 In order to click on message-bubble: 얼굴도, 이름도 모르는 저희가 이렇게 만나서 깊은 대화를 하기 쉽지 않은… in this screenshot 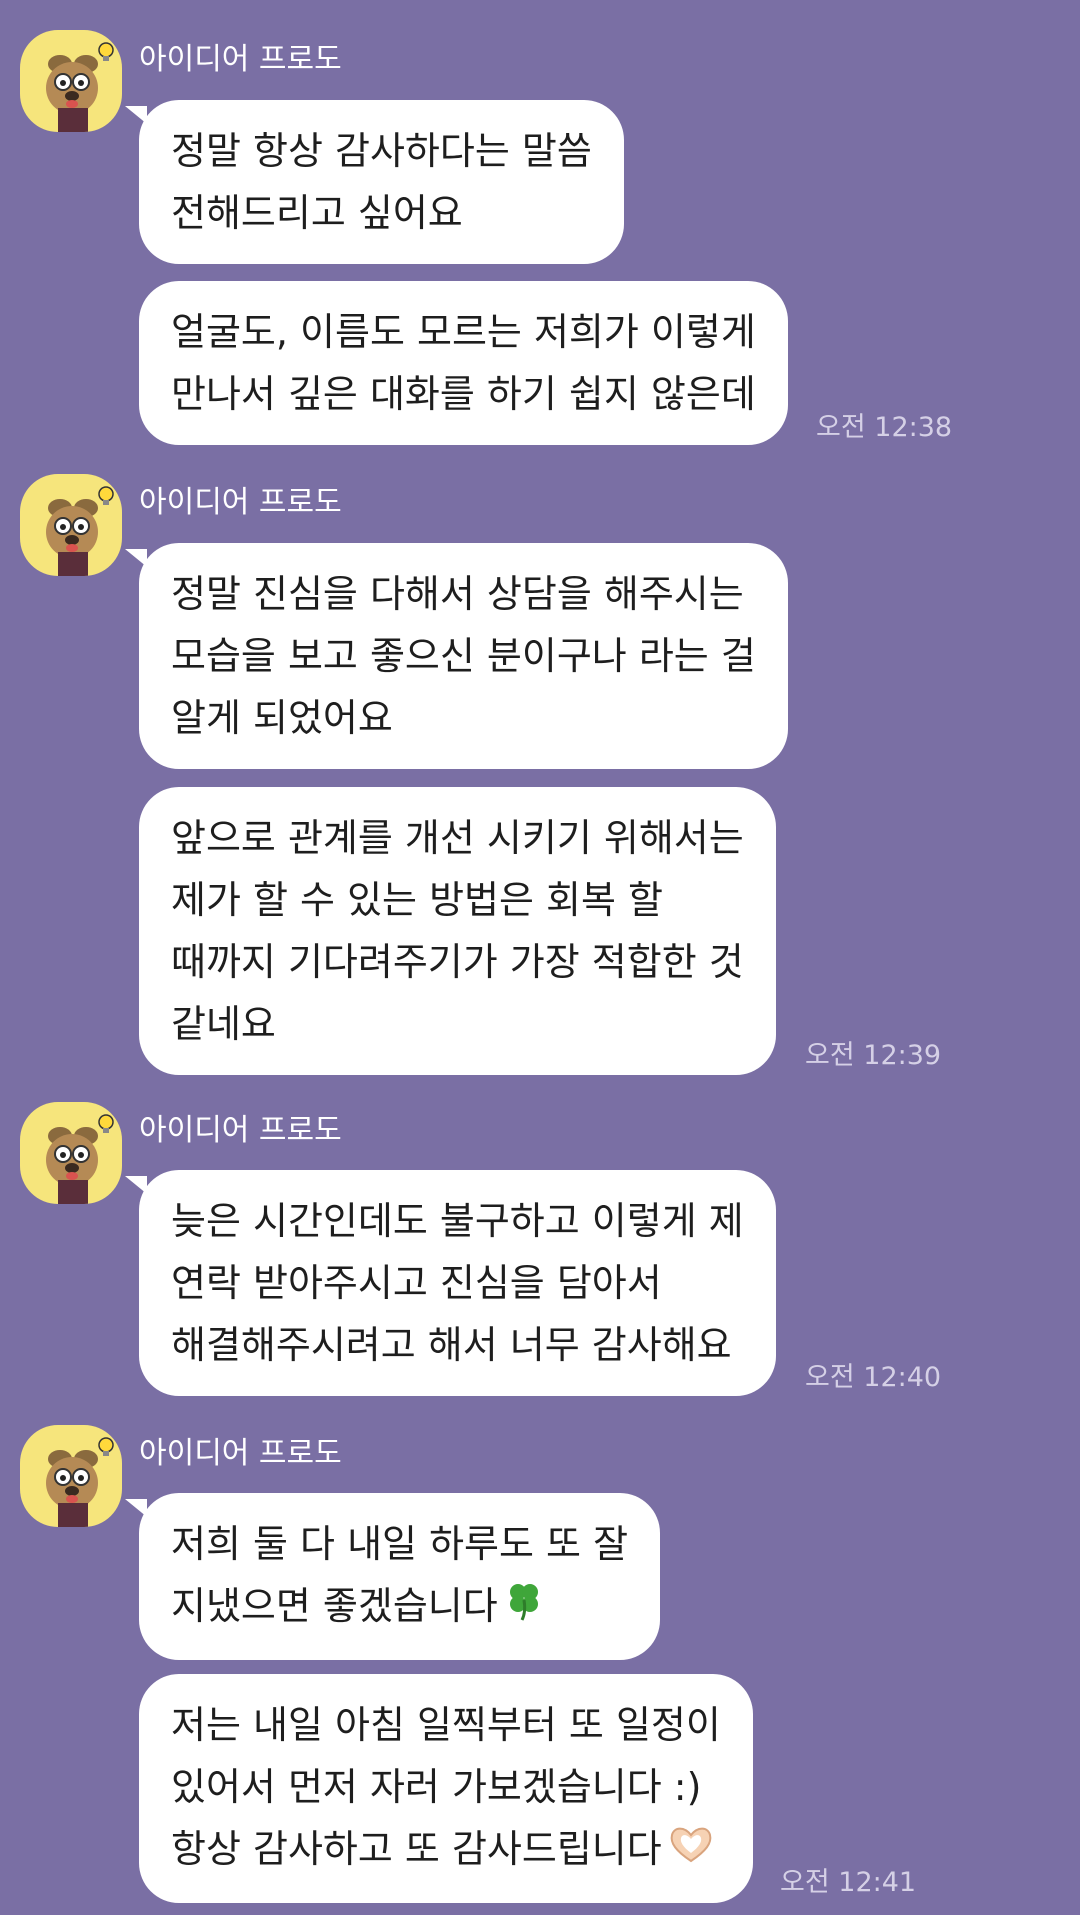, I will do `click(463, 363)`.